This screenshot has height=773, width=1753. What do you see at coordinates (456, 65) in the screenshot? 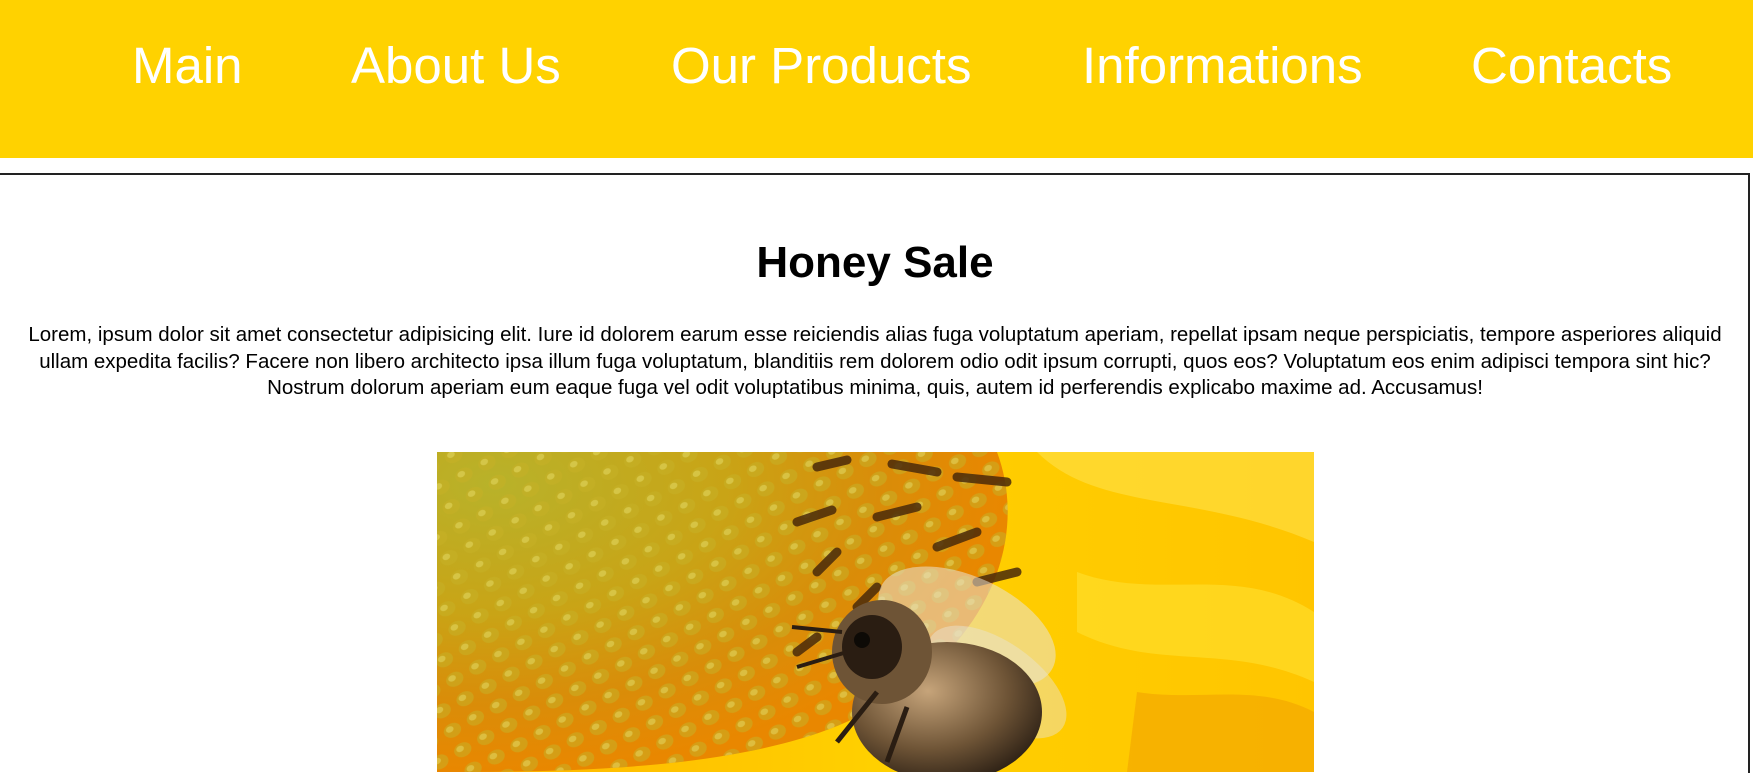
I see `nav-link-about-us: About Us` at bounding box center [456, 65].